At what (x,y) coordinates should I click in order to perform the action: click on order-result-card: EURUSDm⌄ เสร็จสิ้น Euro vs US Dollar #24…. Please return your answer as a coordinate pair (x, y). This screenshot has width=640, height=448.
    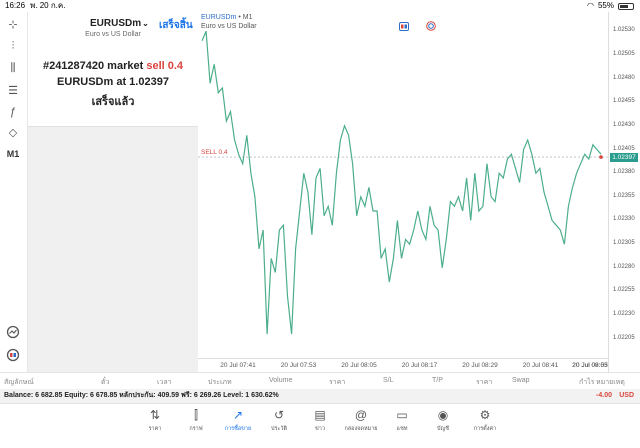
    Looking at the image, I should click on (113, 69).